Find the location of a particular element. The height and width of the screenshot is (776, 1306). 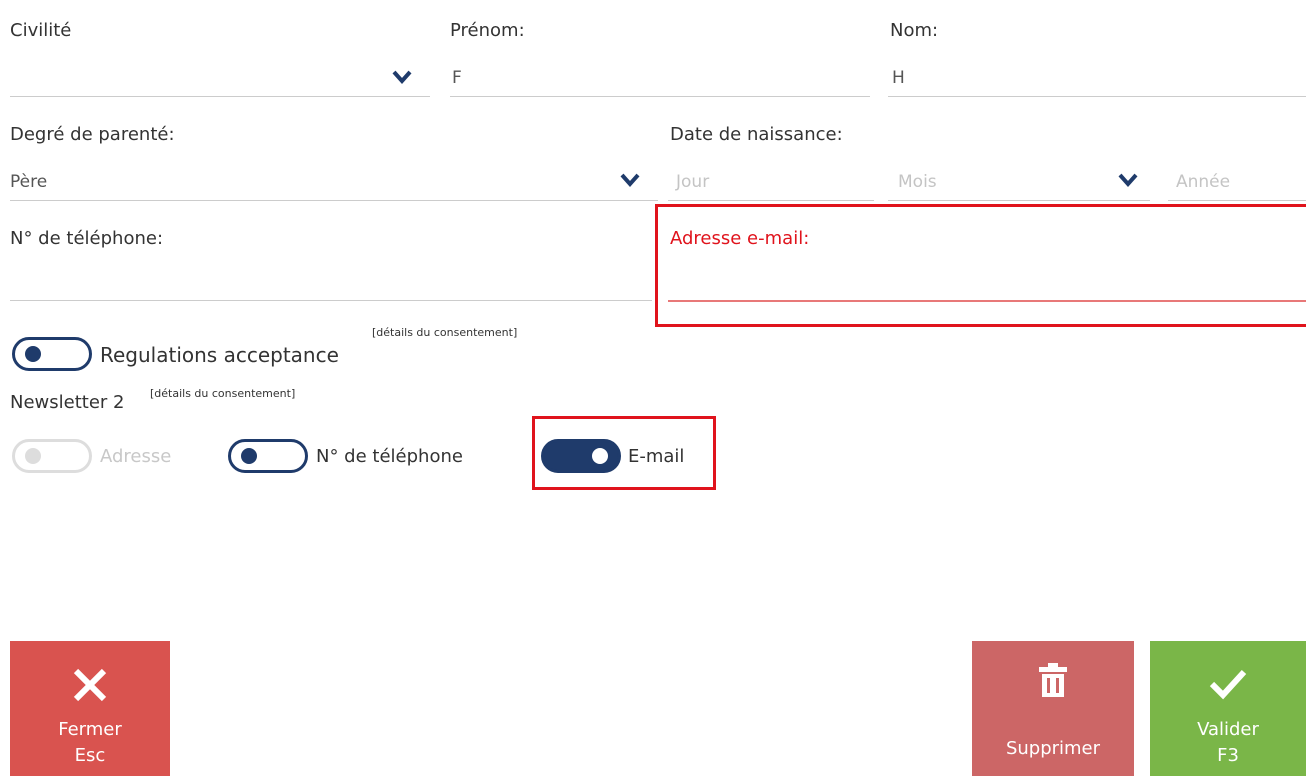

close-button-label: Fermer is located at coordinates (90, 729).